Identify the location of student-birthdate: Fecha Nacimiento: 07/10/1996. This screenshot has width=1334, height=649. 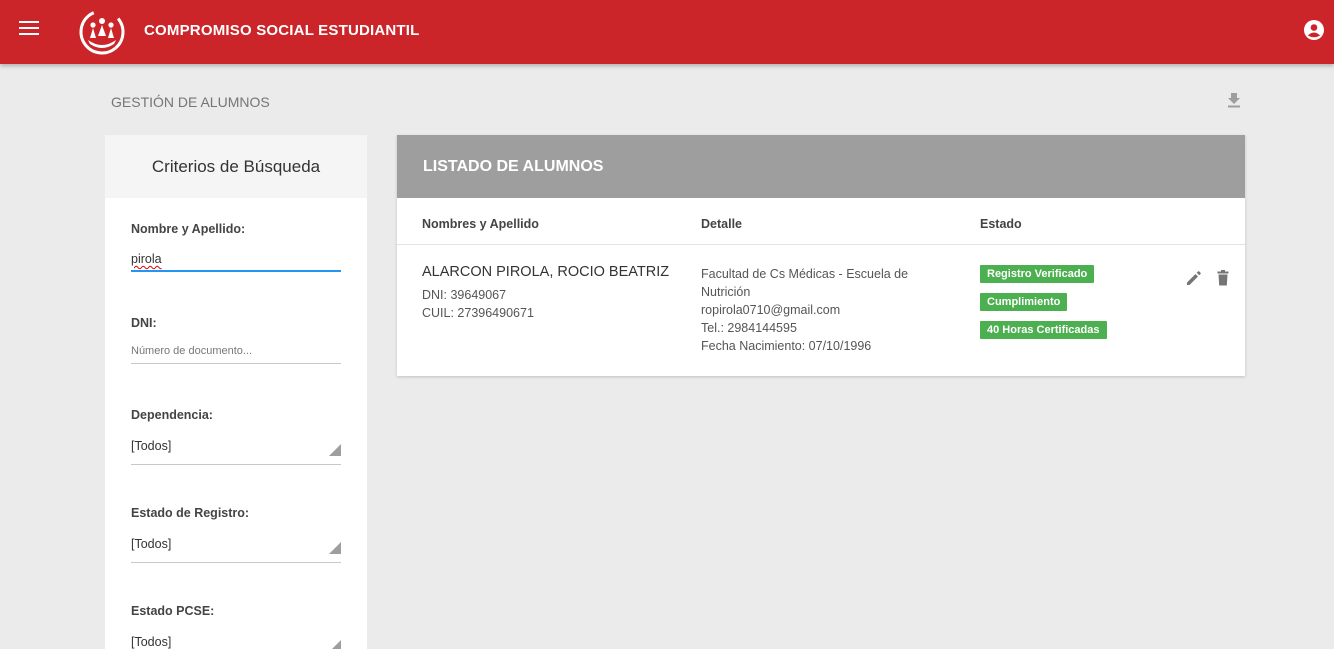
(786, 346).